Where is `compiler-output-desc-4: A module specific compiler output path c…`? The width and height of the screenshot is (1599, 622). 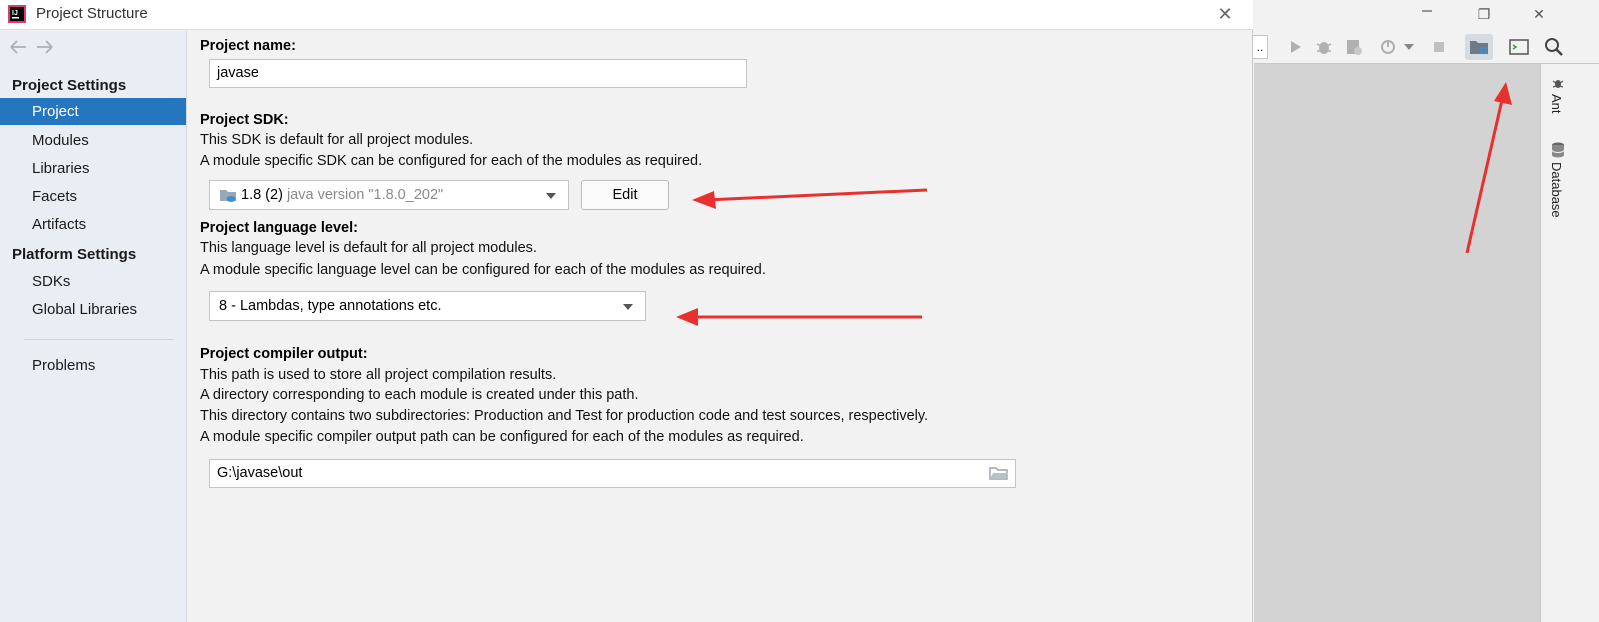 compiler-output-desc-4: A module specific compiler output path c… is located at coordinates (502, 437).